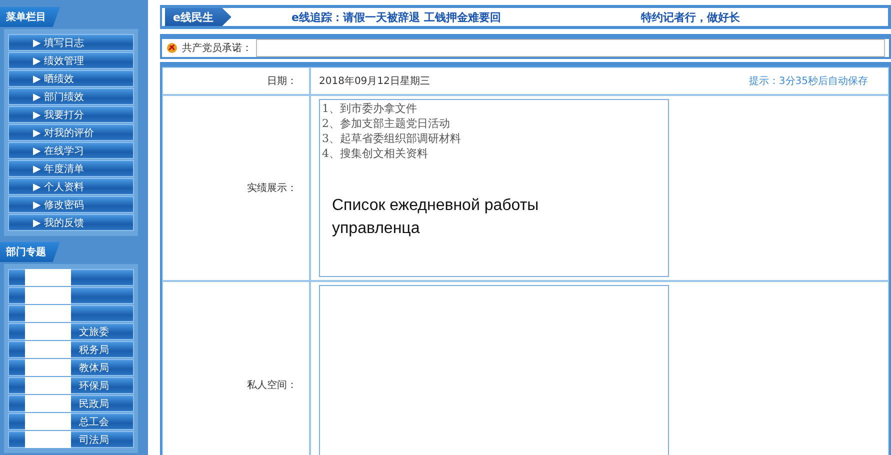 This screenshot has width=891, height=455. I want to click on menu-item: ▶ 部门绩效, so click(71, 96).